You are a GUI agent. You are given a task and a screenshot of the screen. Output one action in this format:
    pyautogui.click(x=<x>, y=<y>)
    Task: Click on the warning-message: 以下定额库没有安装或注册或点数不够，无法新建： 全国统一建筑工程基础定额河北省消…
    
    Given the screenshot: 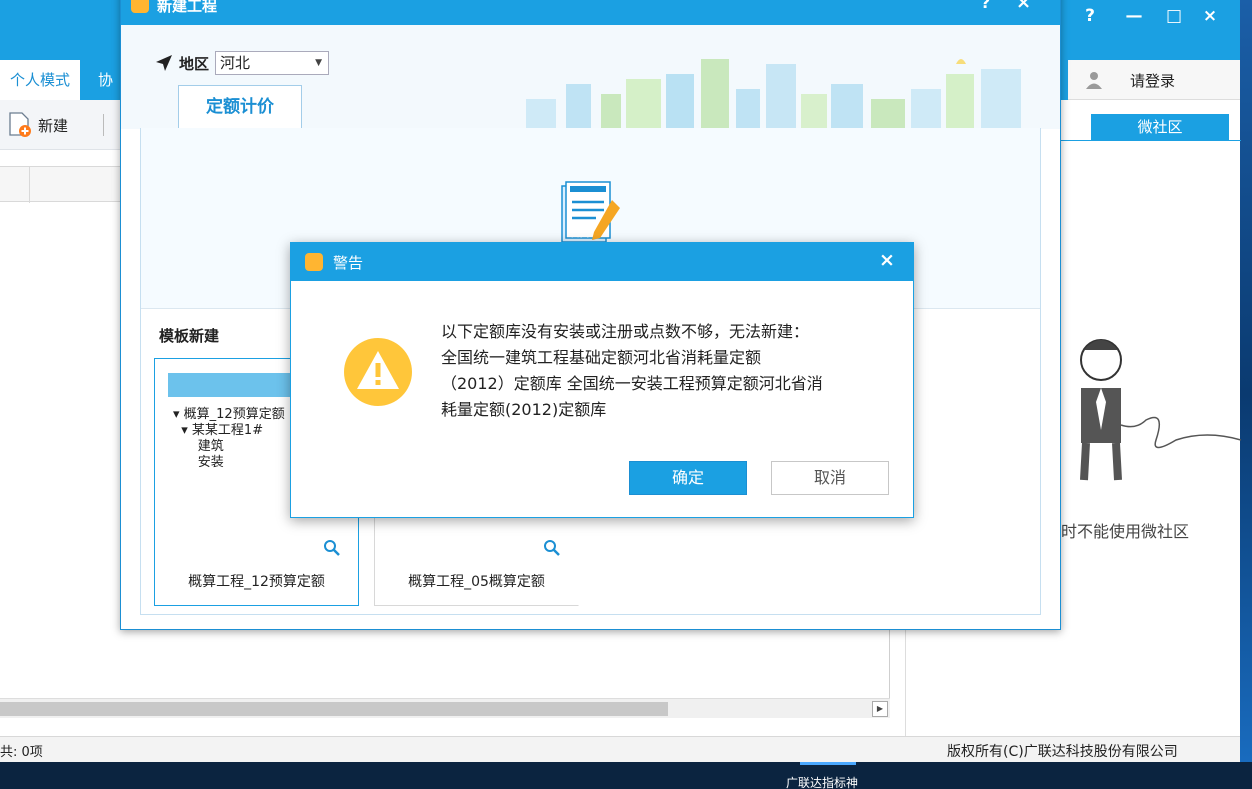 What is the action you would take?
    pyautogui.click(x=632, y=370)
    